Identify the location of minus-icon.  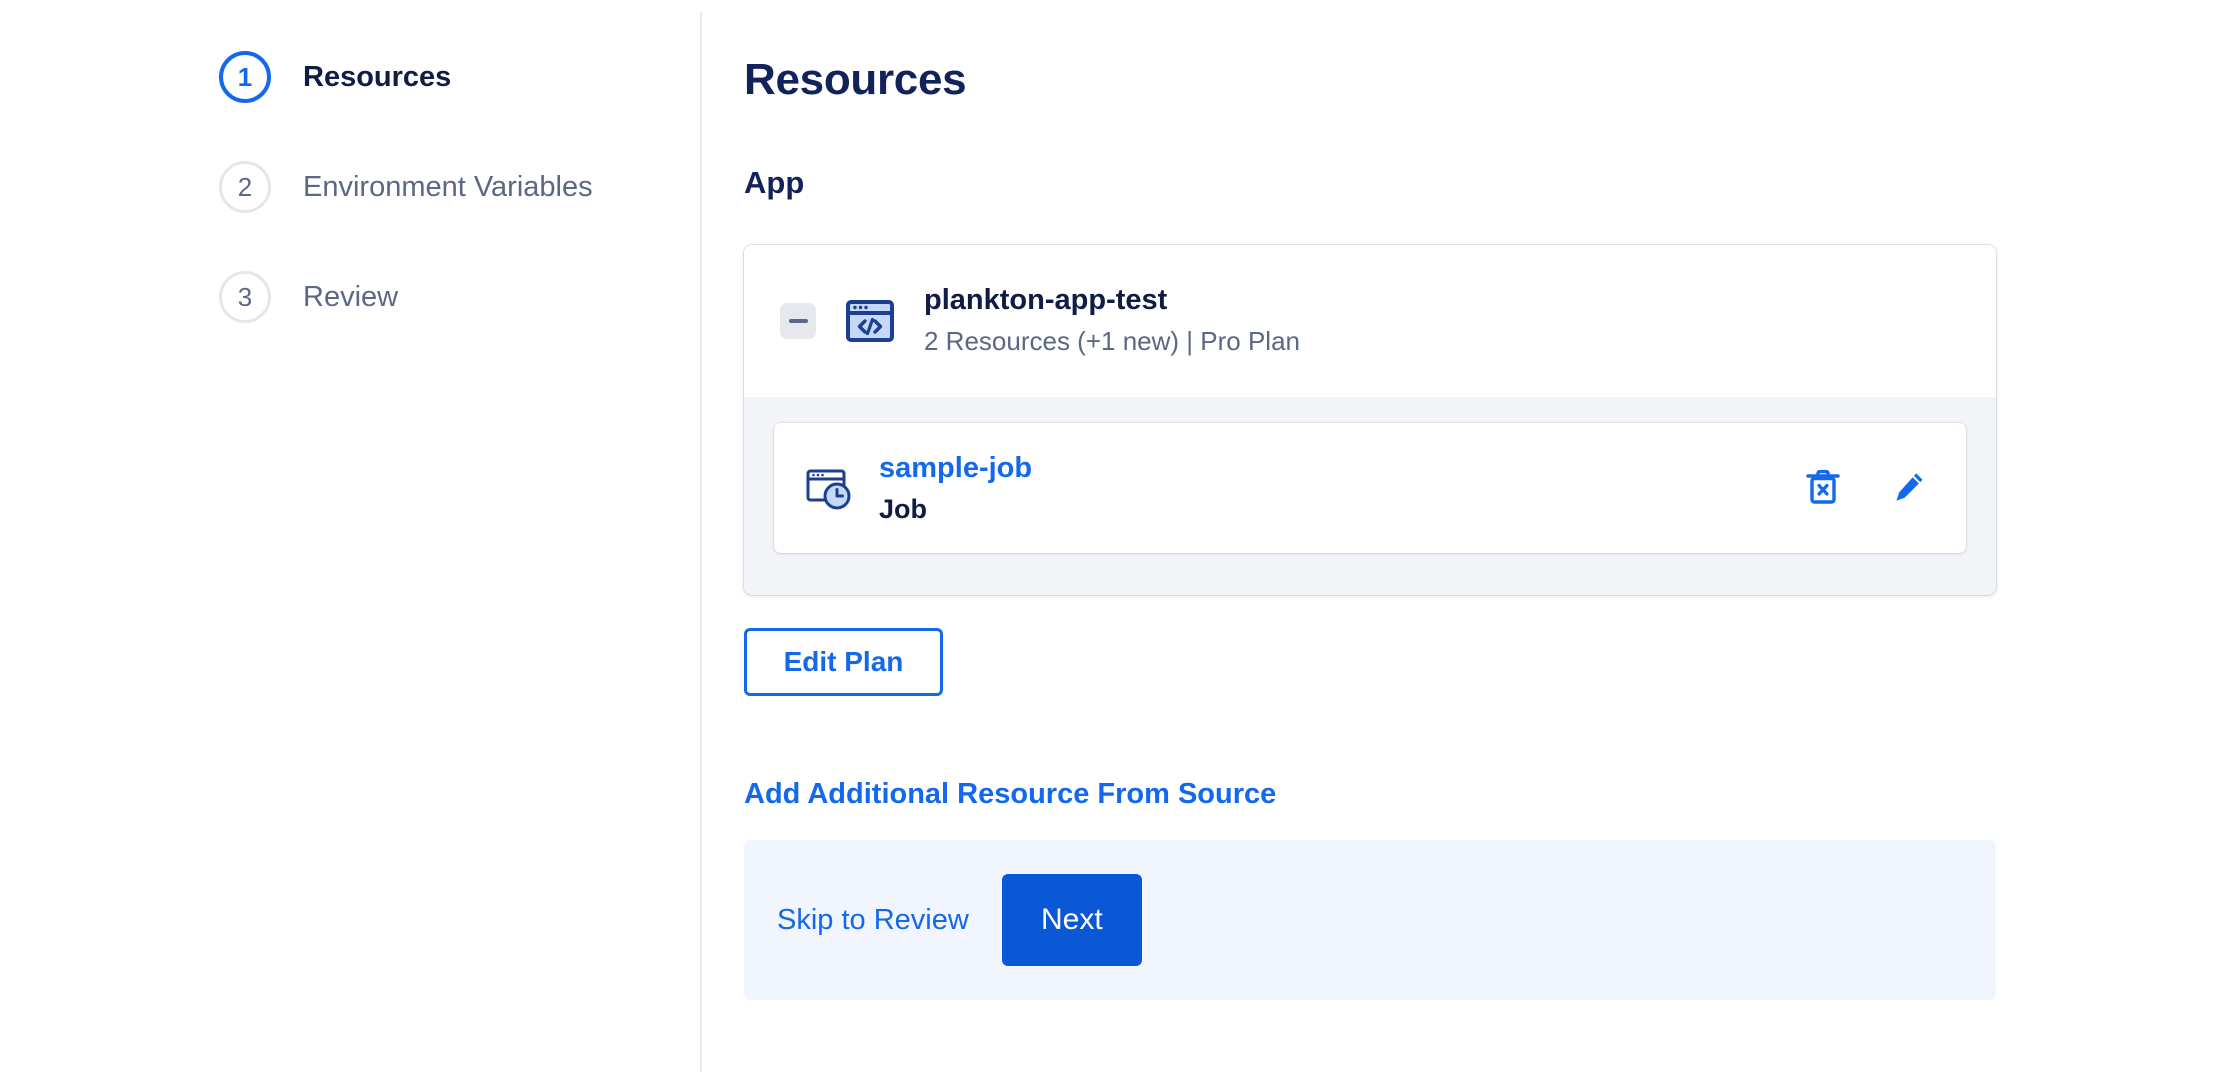
(798, 321).